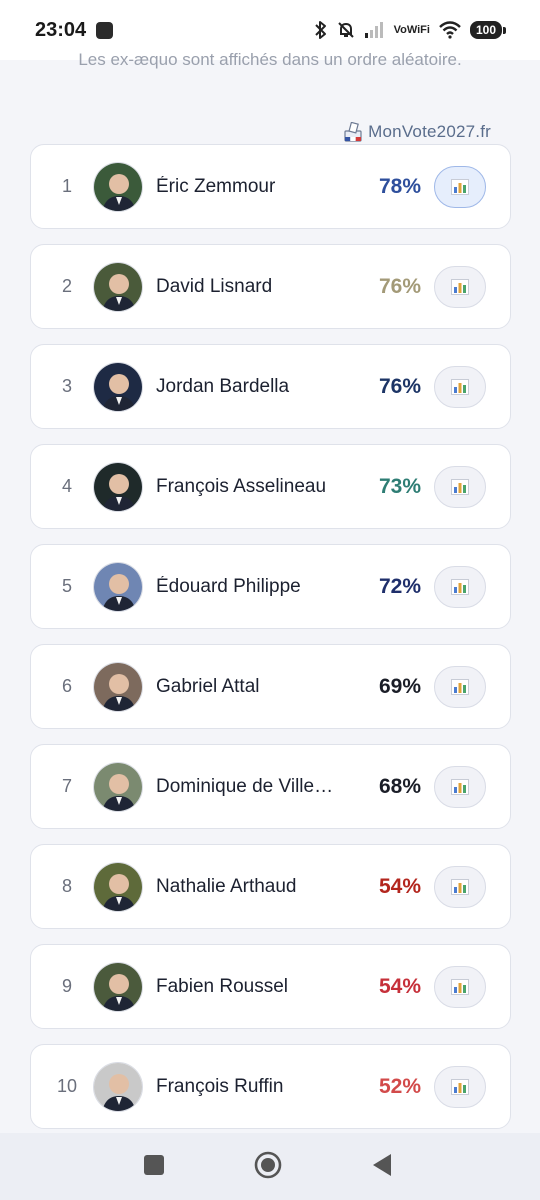 The width and height of the screenshot is (540, 1200). I want to click on wifi-icon, so click(450, 30).